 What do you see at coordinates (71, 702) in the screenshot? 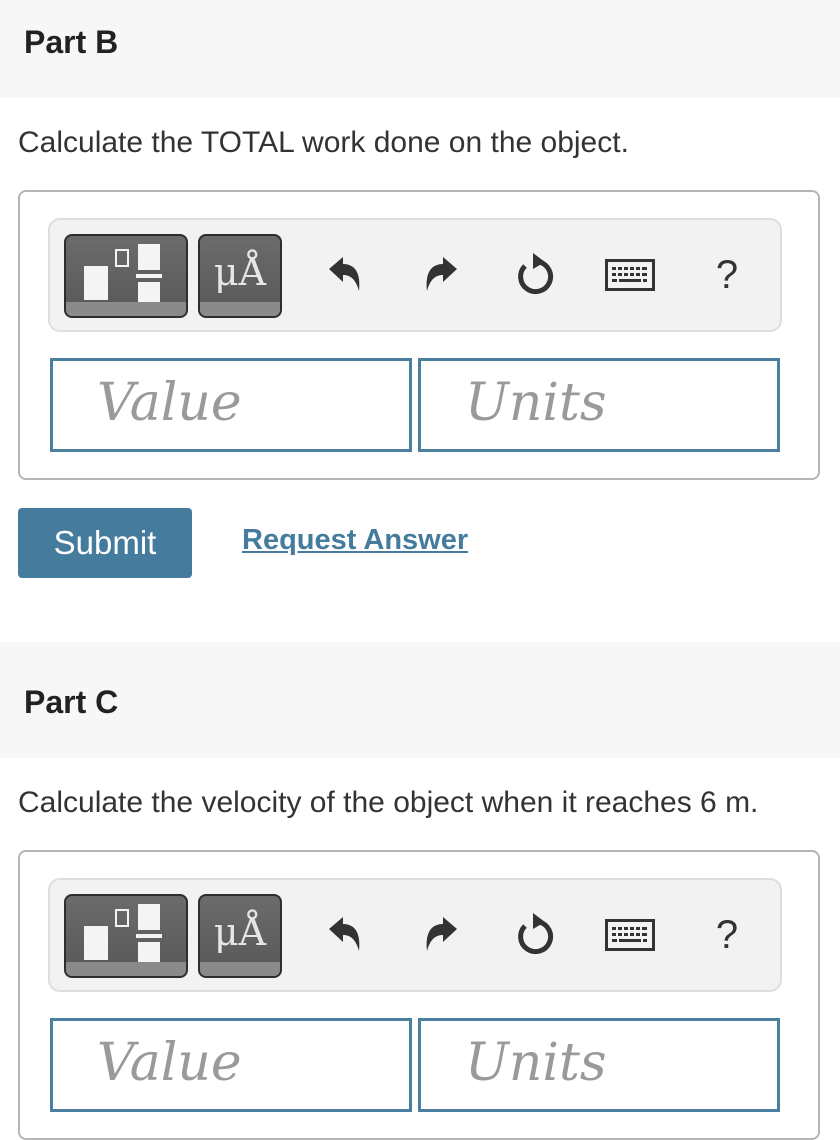
I see `part-c-title: Part C` at bounding box center [71, 702].